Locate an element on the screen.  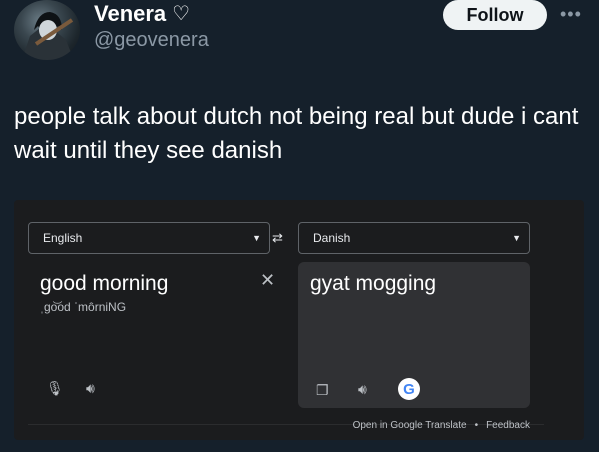
translate-footer: Open in Google Translate • Feedback is located at coordinates (441, 425).